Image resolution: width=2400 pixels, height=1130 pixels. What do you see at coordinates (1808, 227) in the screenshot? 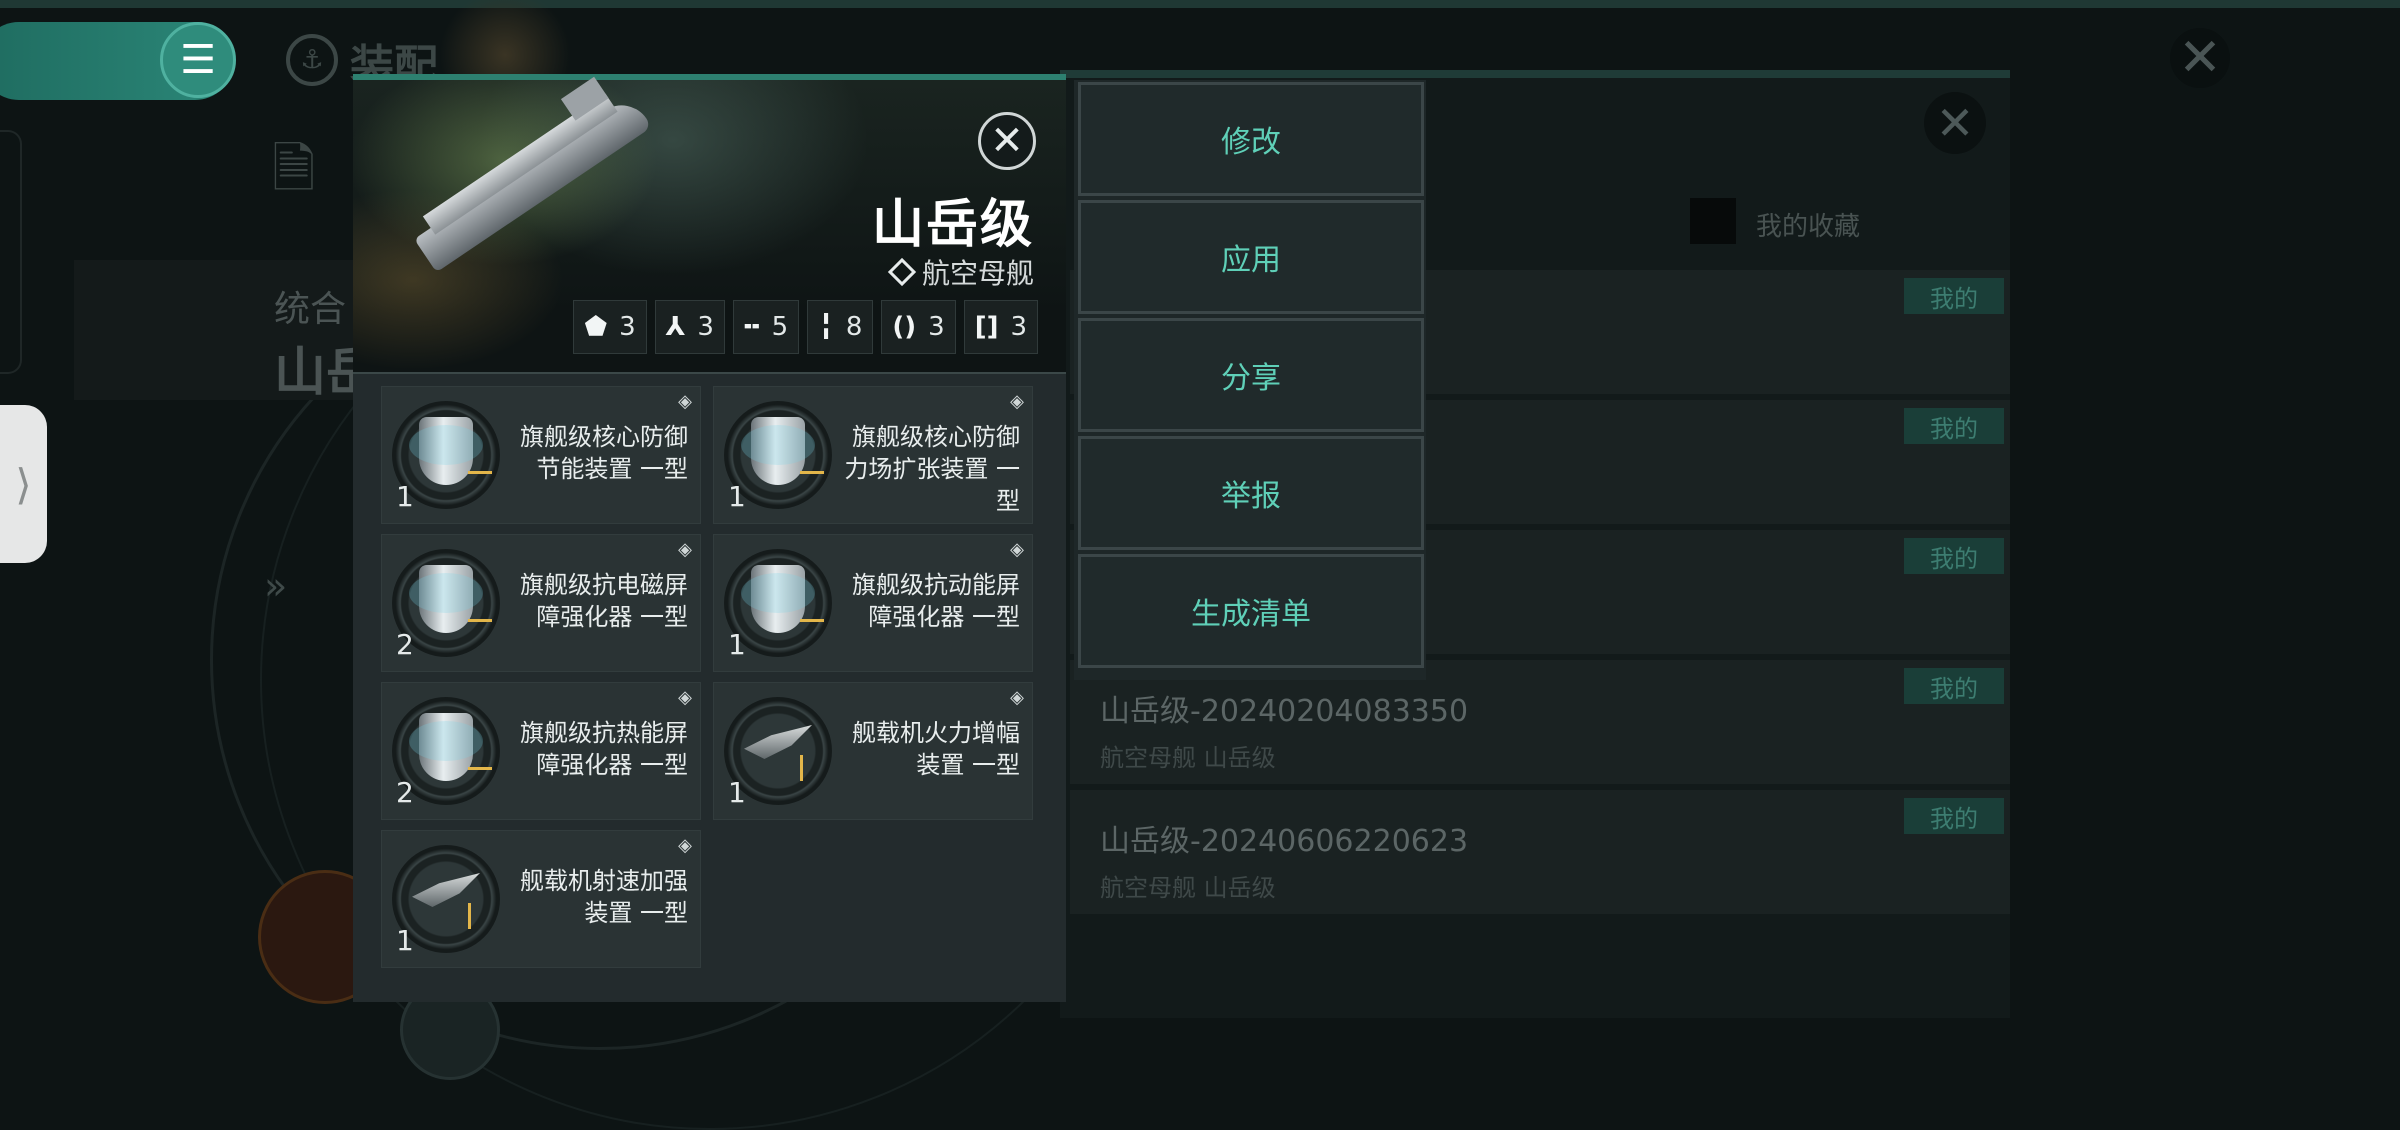
I see `favorites-label: 我的收藏` at bounding box center [1808, 227].